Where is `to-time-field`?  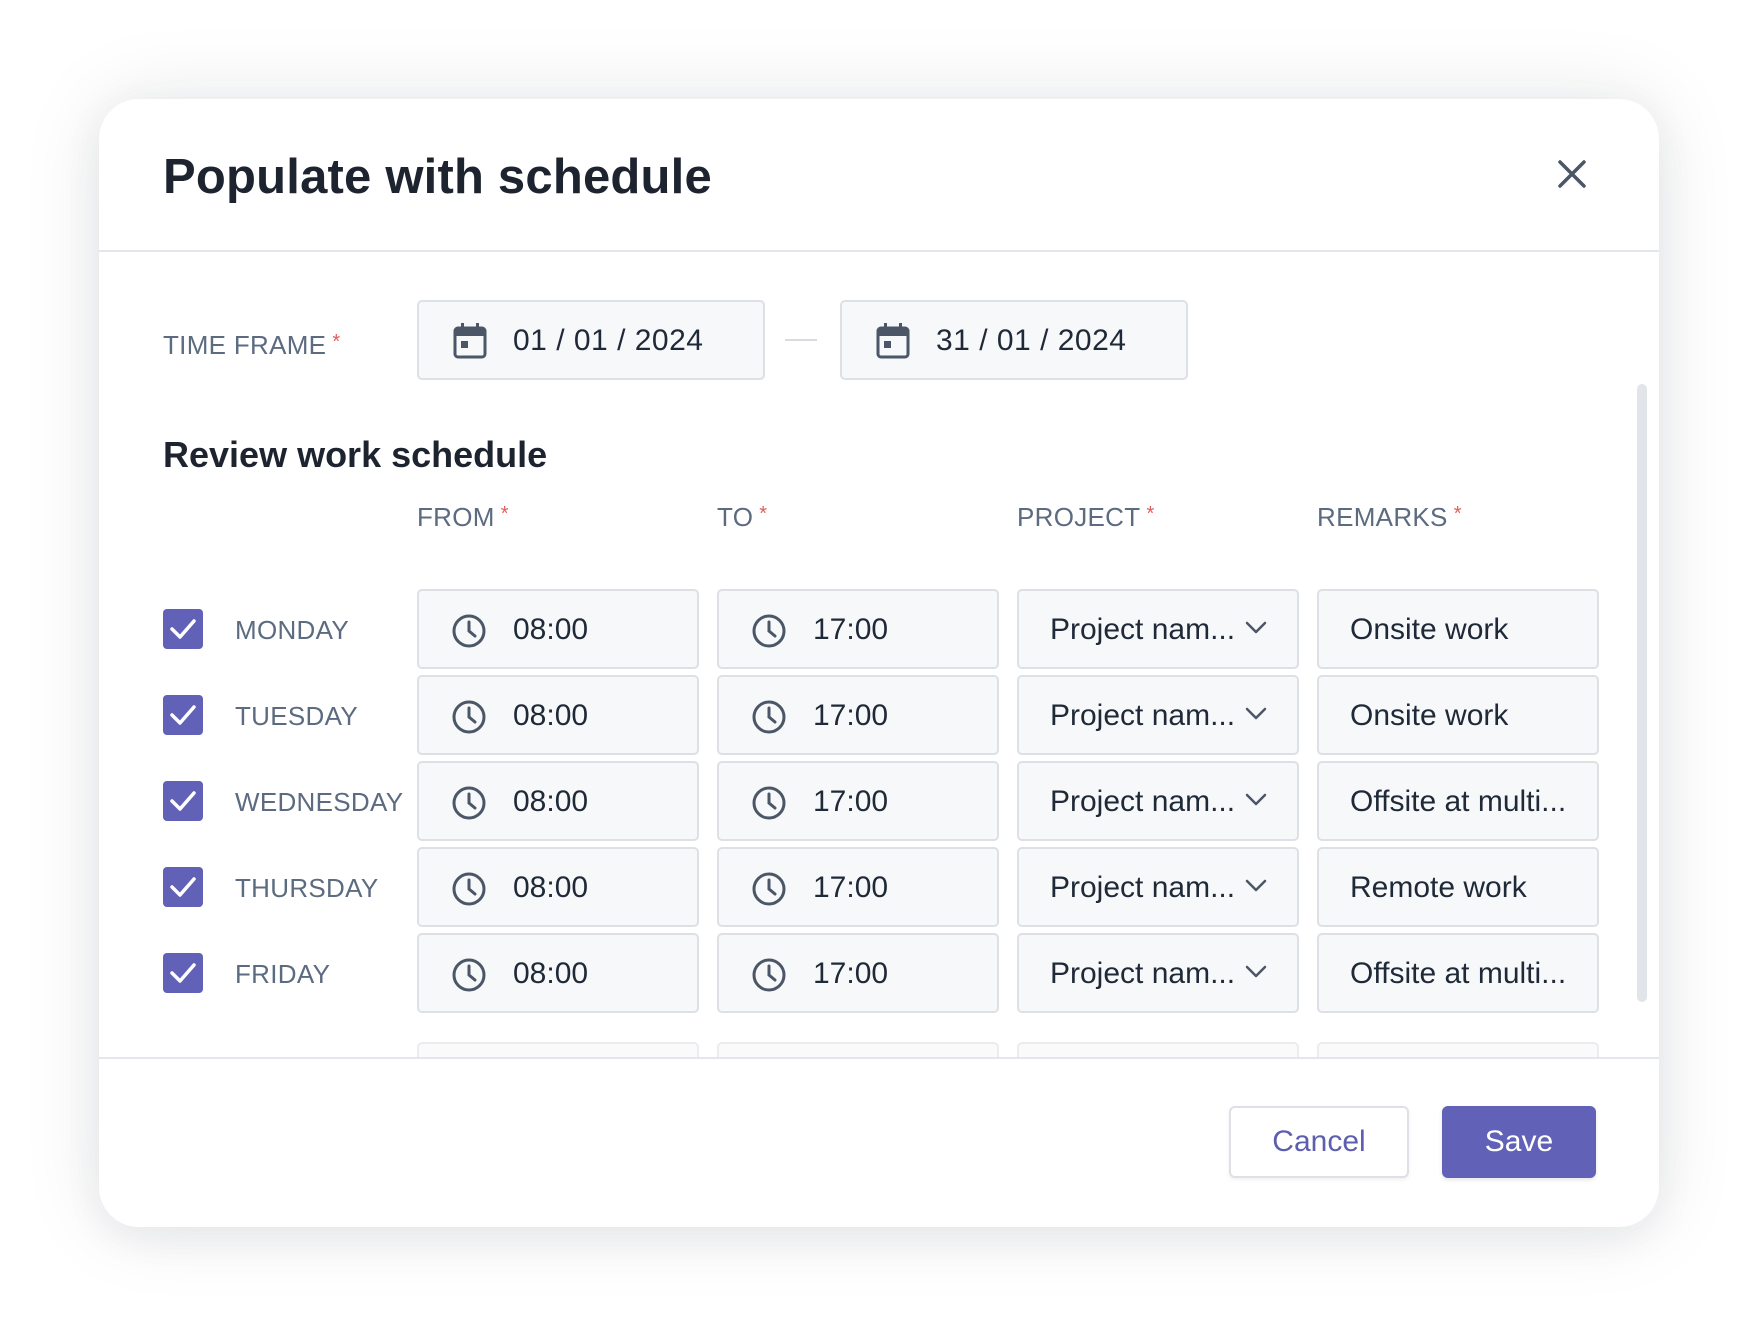
to-time-field is located at coordinates (858, 1049).